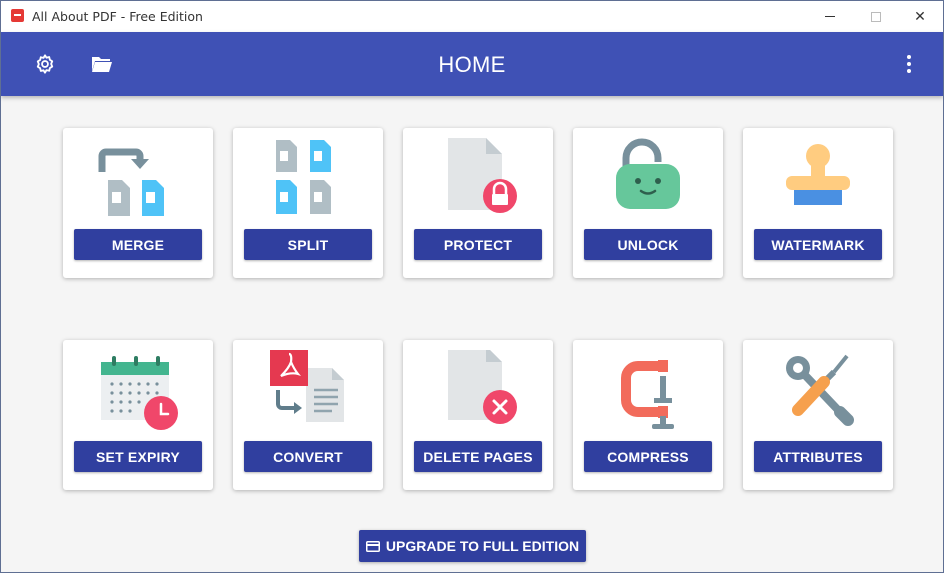 The image size is (944, 573). Describe the element at coordinates (303, 177) in the screenshot. I see `split-icon` at that location.